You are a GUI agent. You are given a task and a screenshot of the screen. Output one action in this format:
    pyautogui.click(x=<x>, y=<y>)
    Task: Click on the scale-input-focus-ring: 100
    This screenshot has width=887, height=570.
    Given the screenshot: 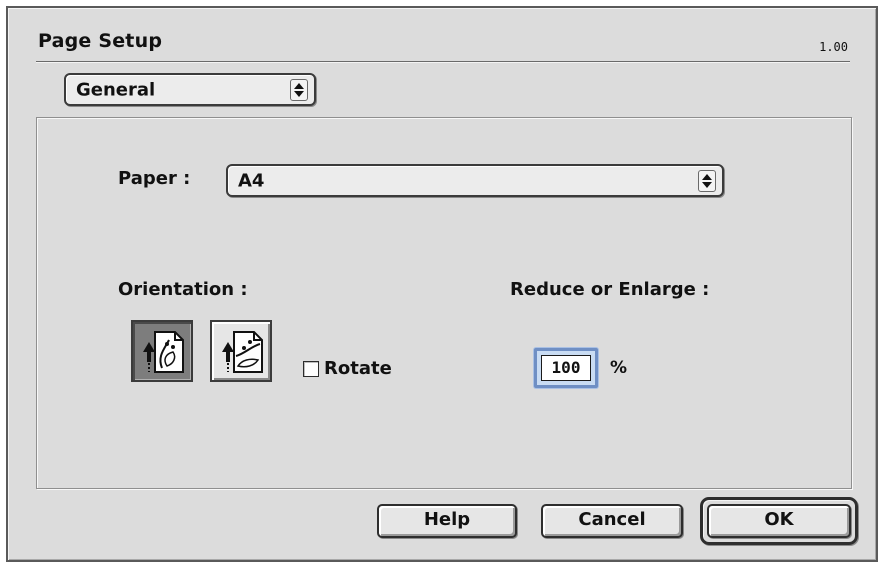 What is the action you would take?
    pyautogui.click(x=566, y=368)
    